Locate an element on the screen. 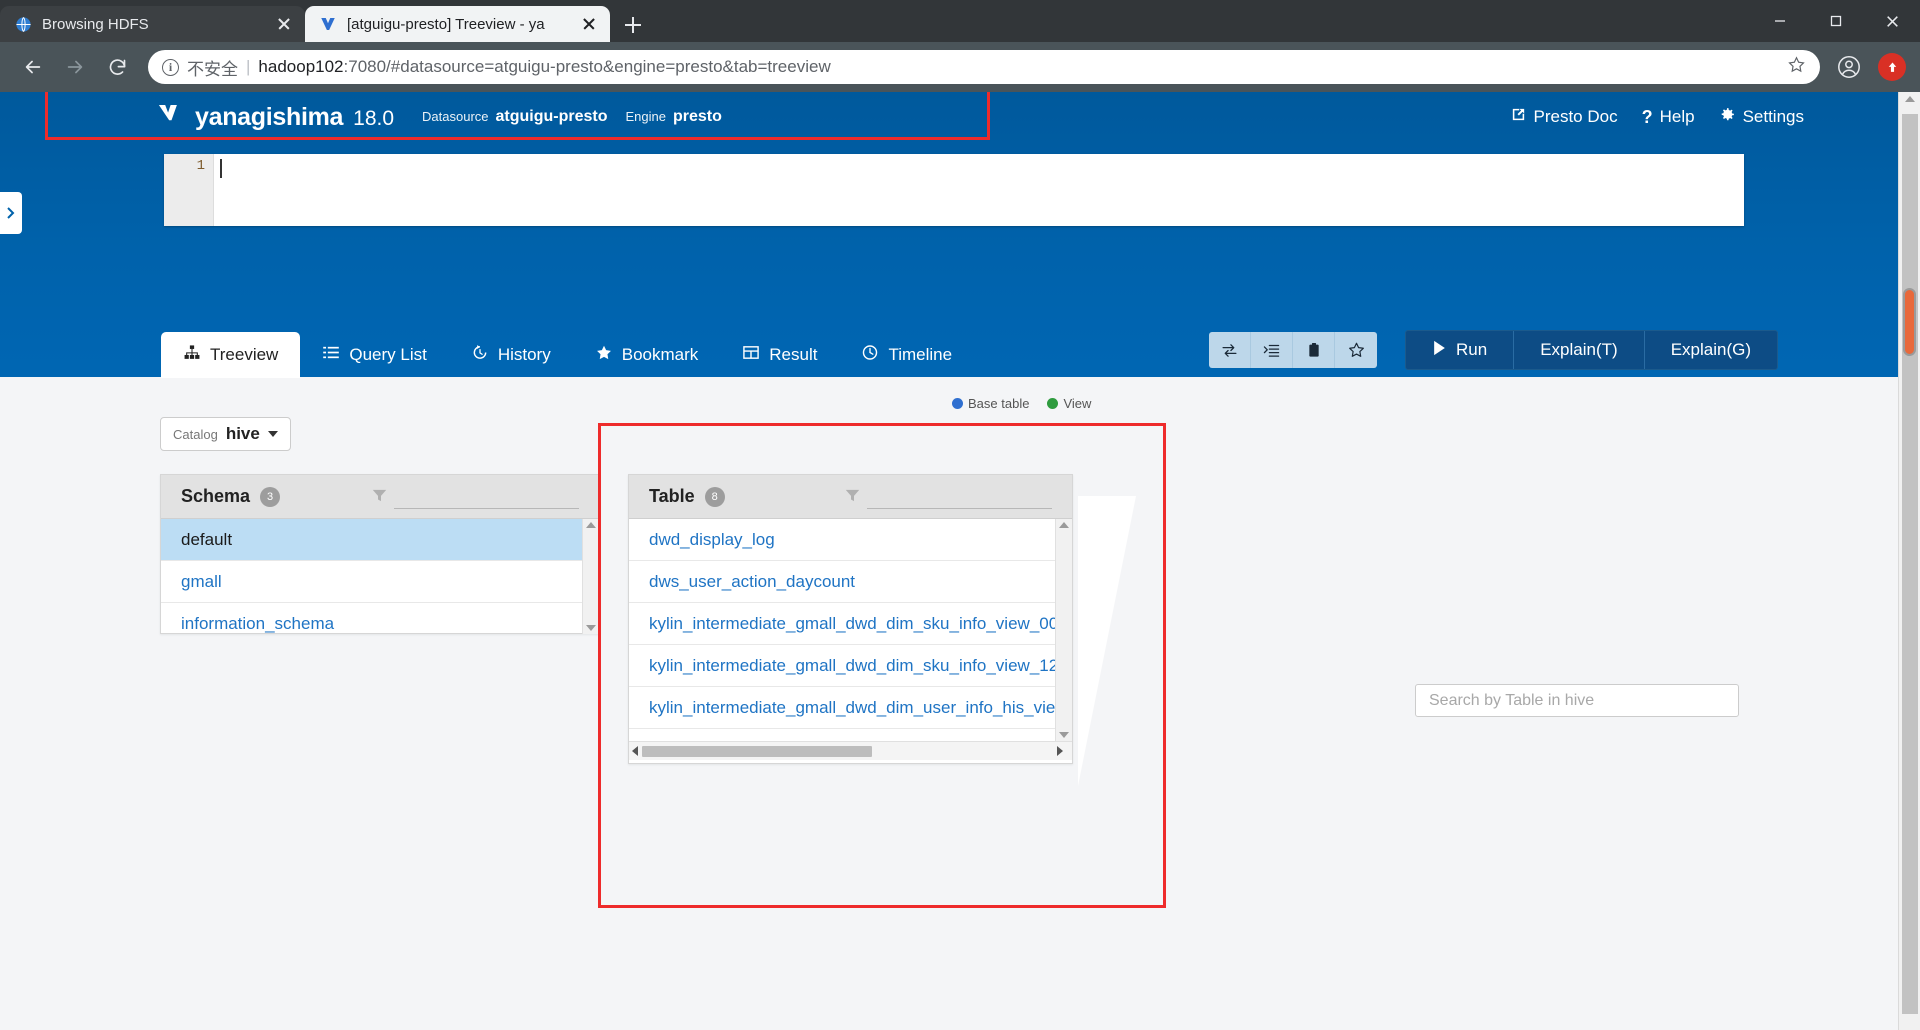 This screenshot has width=1920, height=1030. legend-dot-base-table is located at coordinates (957, 403).